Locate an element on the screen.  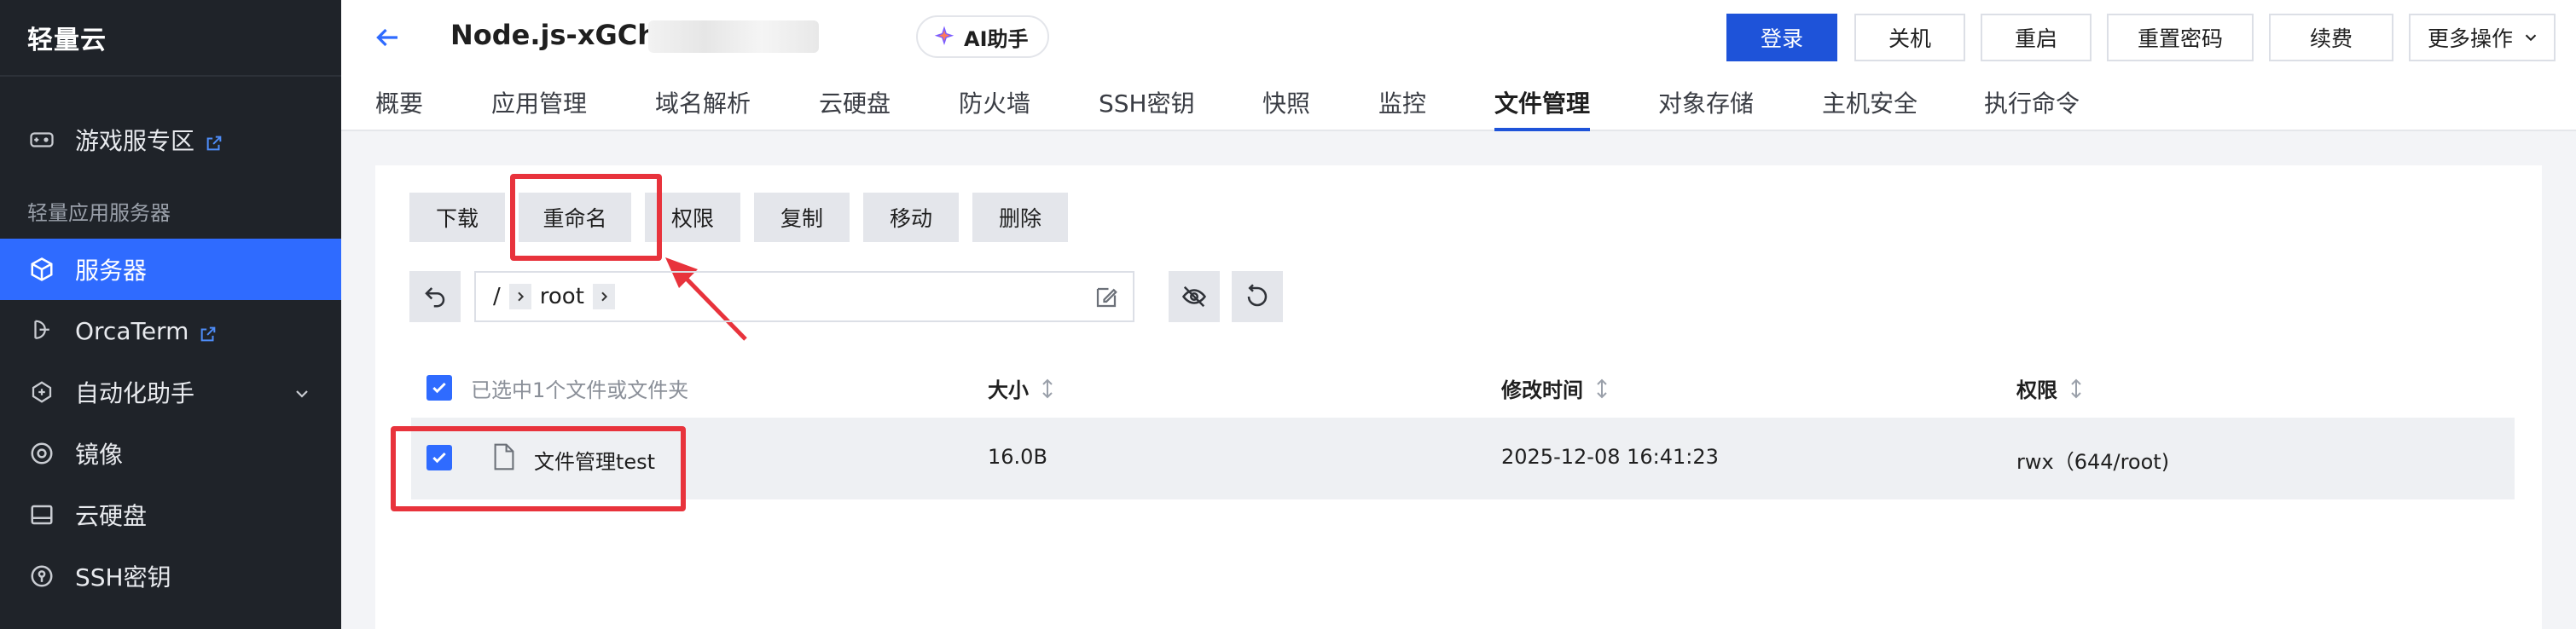
page-title: Node.js-xGCh is located at coordinates (553, 35).